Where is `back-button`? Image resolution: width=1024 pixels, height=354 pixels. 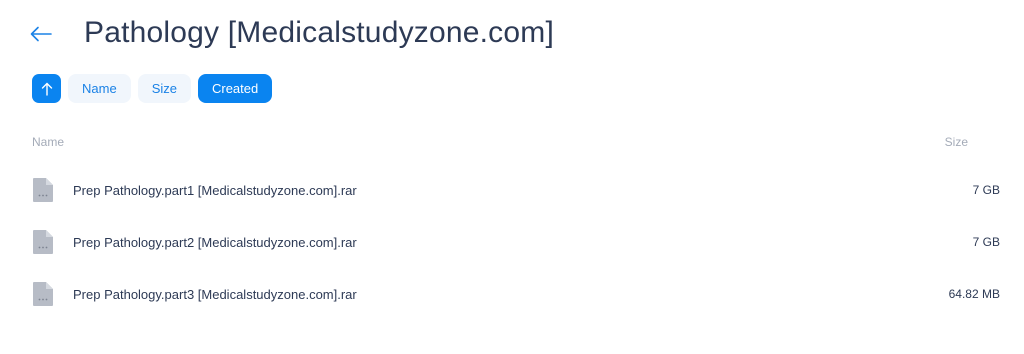 back-button is located at coordinates (41, 34).